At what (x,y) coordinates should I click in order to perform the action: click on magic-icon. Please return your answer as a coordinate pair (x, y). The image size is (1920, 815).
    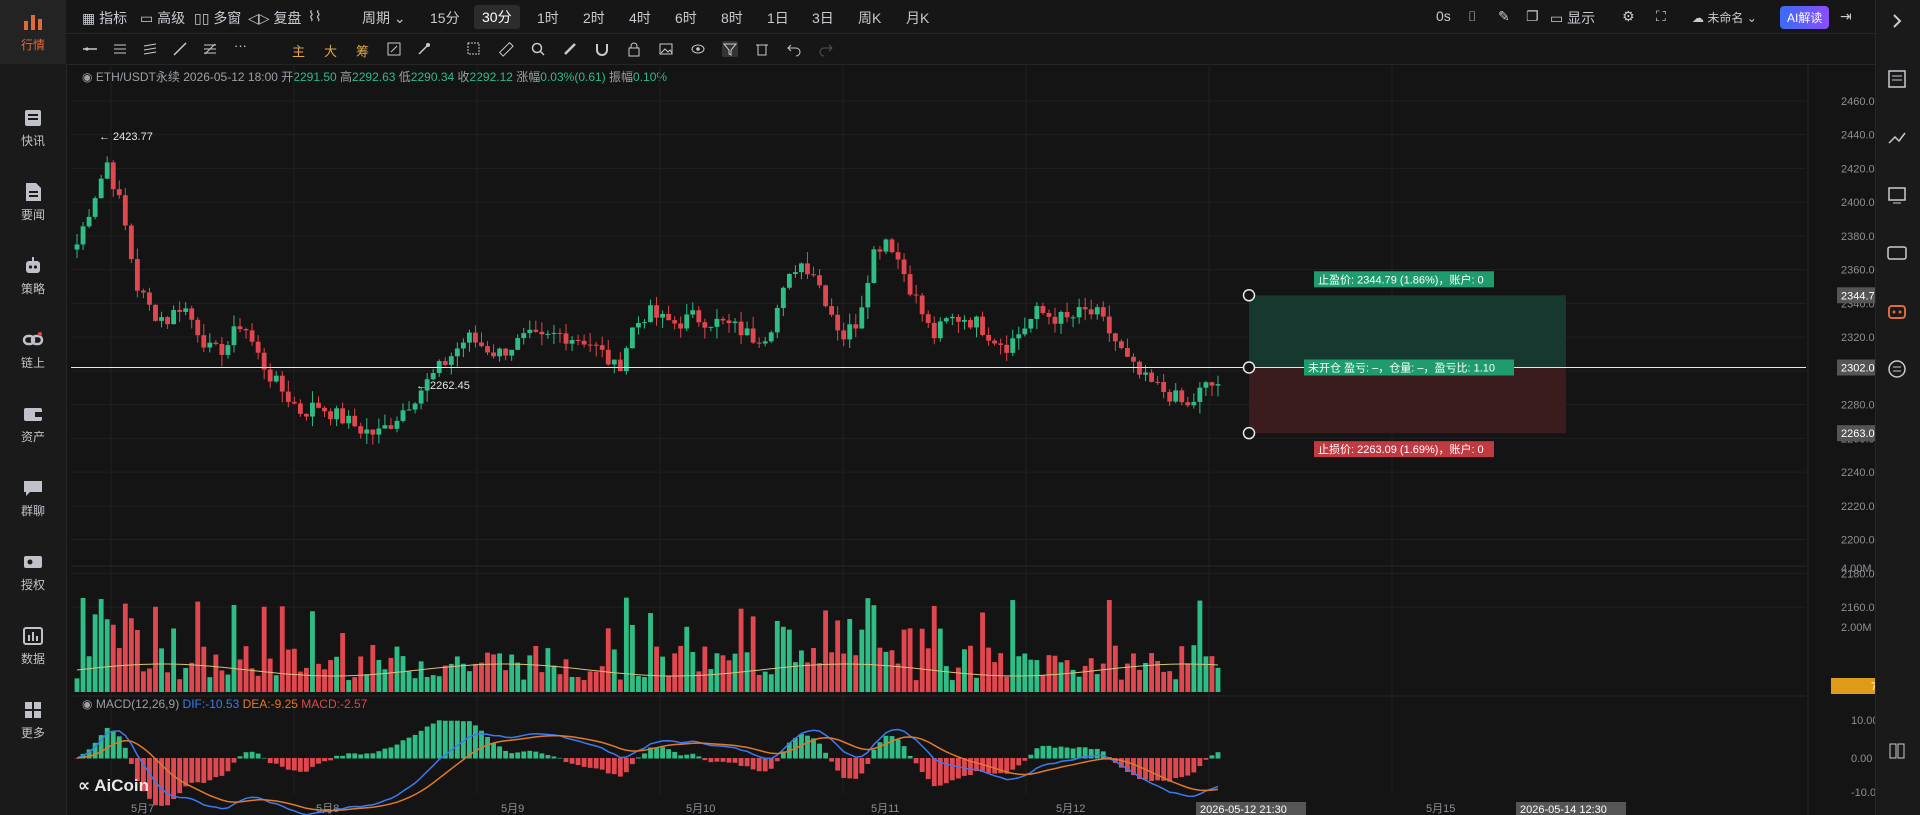
    Looking at the image, I should click on (424, 49).